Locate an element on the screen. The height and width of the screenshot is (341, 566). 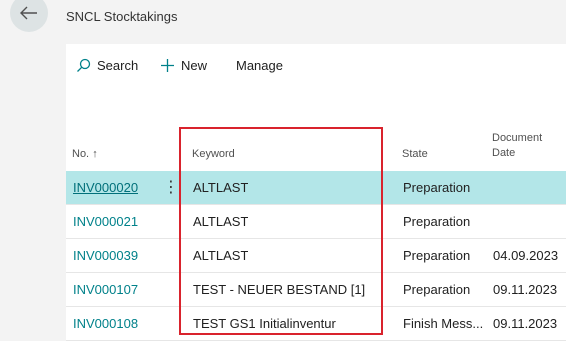
manage-label: Manage is located at coordinates (259, 65).